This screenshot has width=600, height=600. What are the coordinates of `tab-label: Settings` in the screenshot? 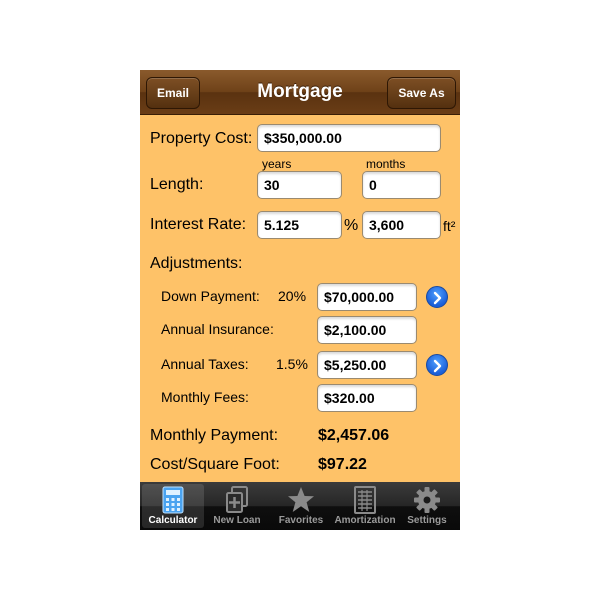 It's located at (427, 520).